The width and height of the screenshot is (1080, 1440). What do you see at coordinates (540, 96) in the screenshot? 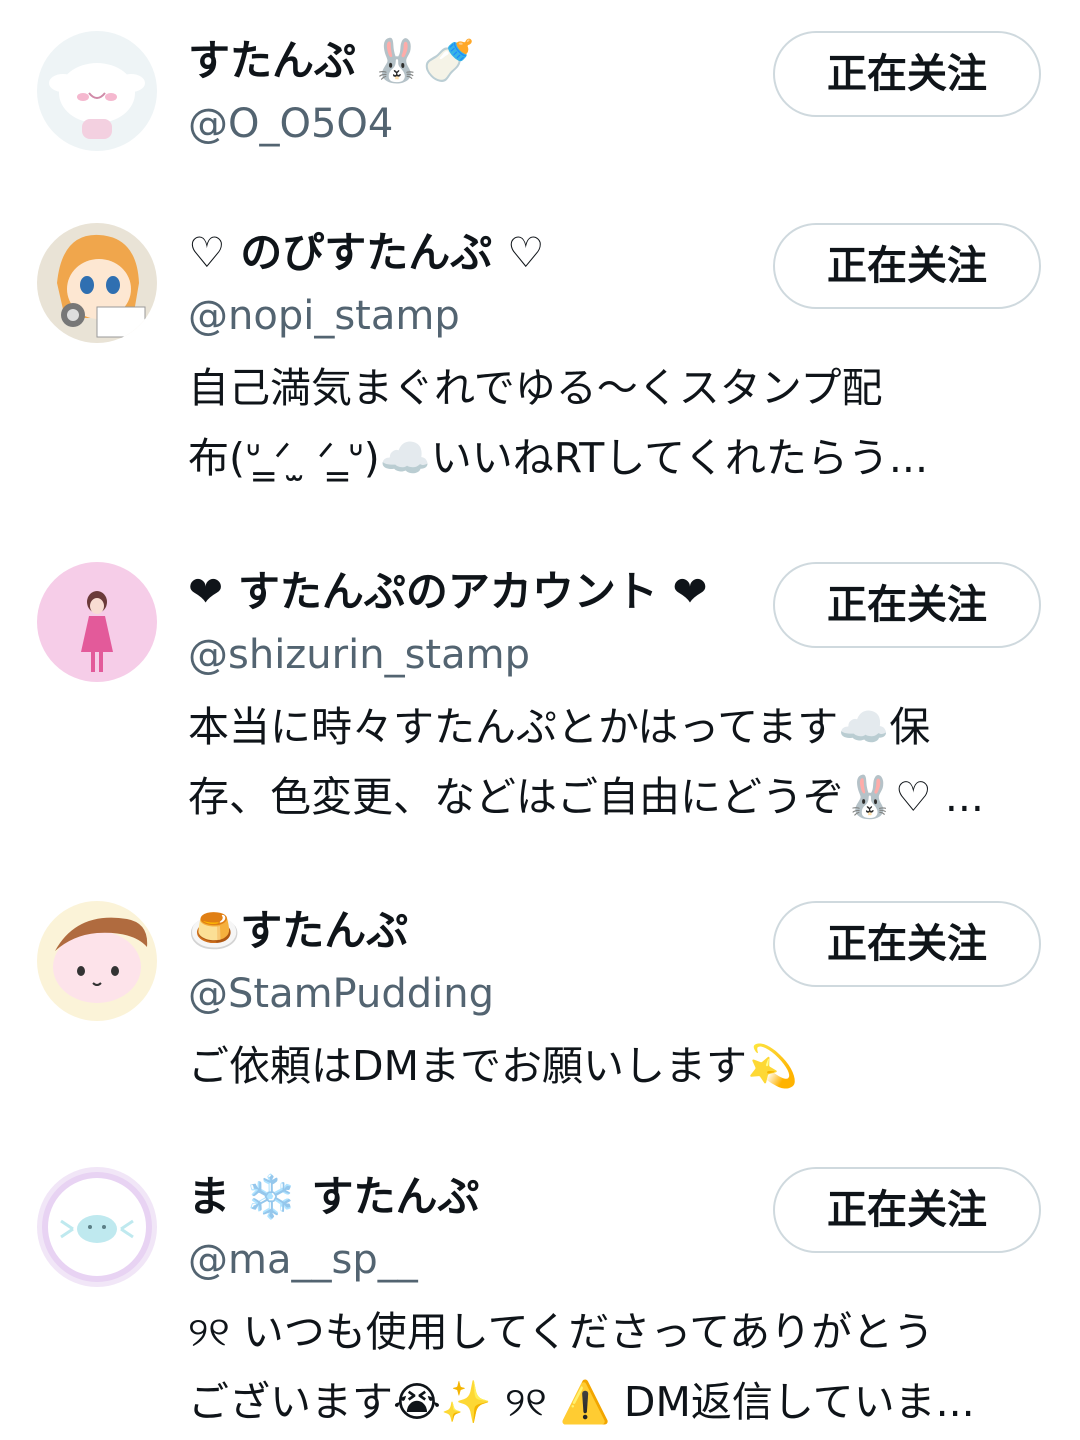
I see `user-row: すたんぷ 🐰🍼 @O_O5O4 正在关注` at bounding box center [540, 96].